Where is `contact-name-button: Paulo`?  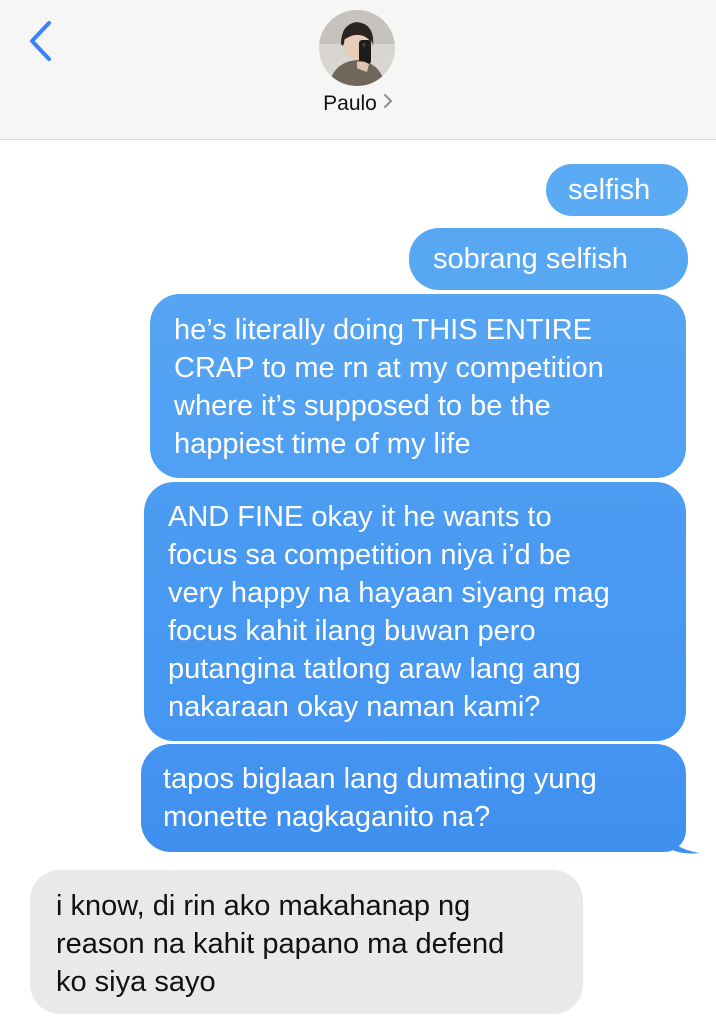
contact-name-button: Paulo is located at coordinates (358, 104).